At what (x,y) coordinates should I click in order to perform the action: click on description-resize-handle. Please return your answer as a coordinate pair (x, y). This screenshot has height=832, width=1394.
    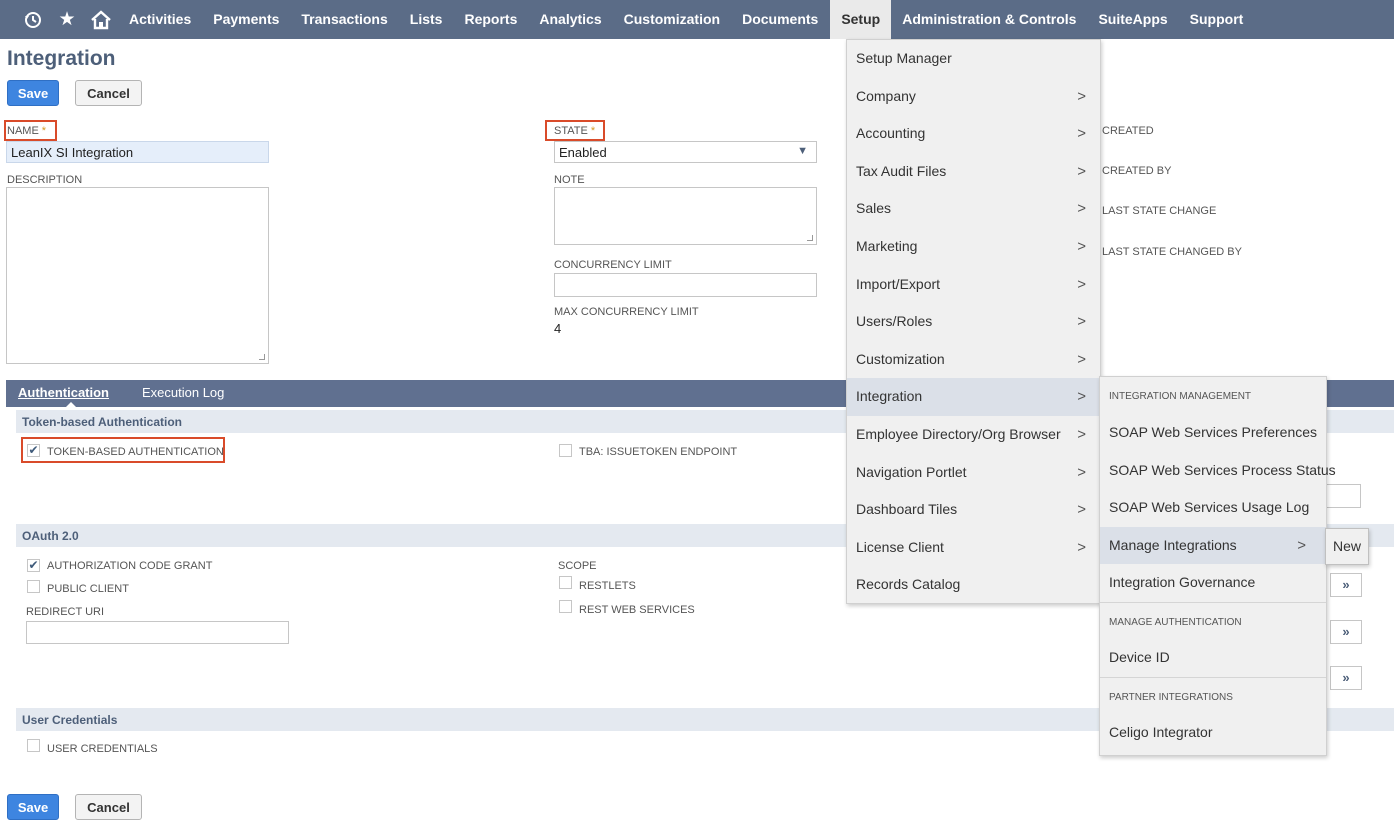
    Looking at the image, I should click on (262, 357).